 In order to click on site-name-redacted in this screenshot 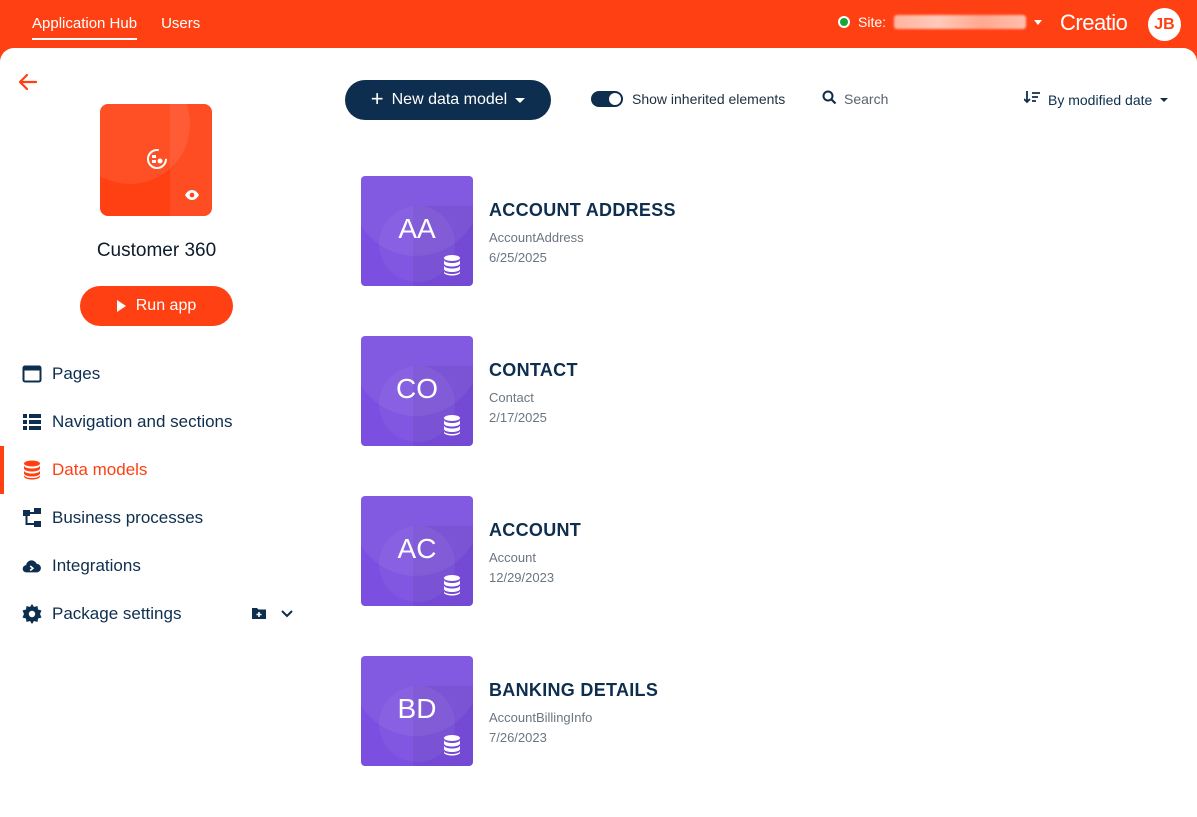, I will do `click(960, 22)`.